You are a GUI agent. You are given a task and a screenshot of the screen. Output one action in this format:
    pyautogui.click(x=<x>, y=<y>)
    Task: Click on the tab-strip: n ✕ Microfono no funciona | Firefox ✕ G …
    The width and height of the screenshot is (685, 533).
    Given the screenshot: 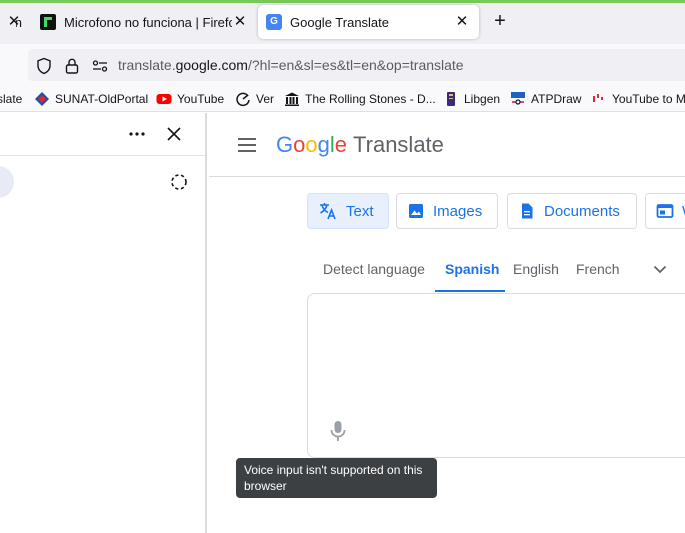 What is the action you would take?
    pyautogui.click(x=342, y=22)
    